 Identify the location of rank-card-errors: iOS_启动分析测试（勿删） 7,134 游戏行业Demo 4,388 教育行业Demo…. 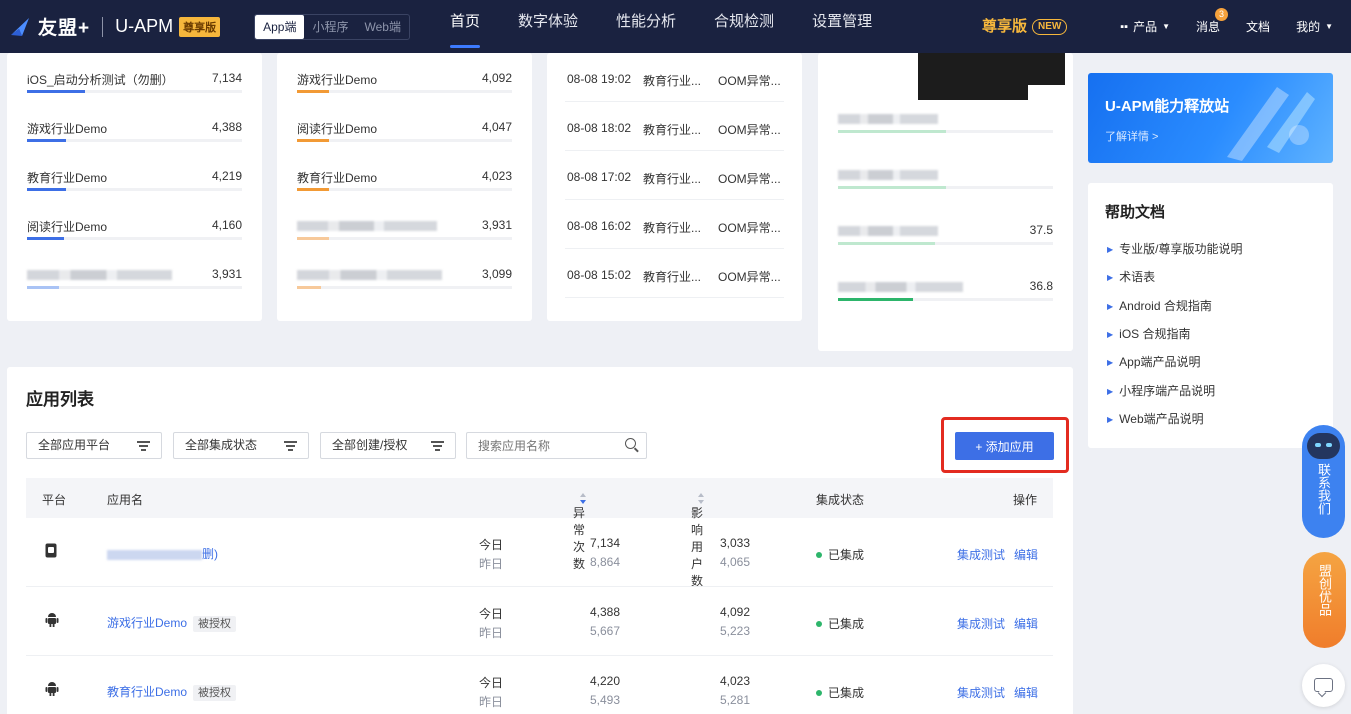
(134, 187).